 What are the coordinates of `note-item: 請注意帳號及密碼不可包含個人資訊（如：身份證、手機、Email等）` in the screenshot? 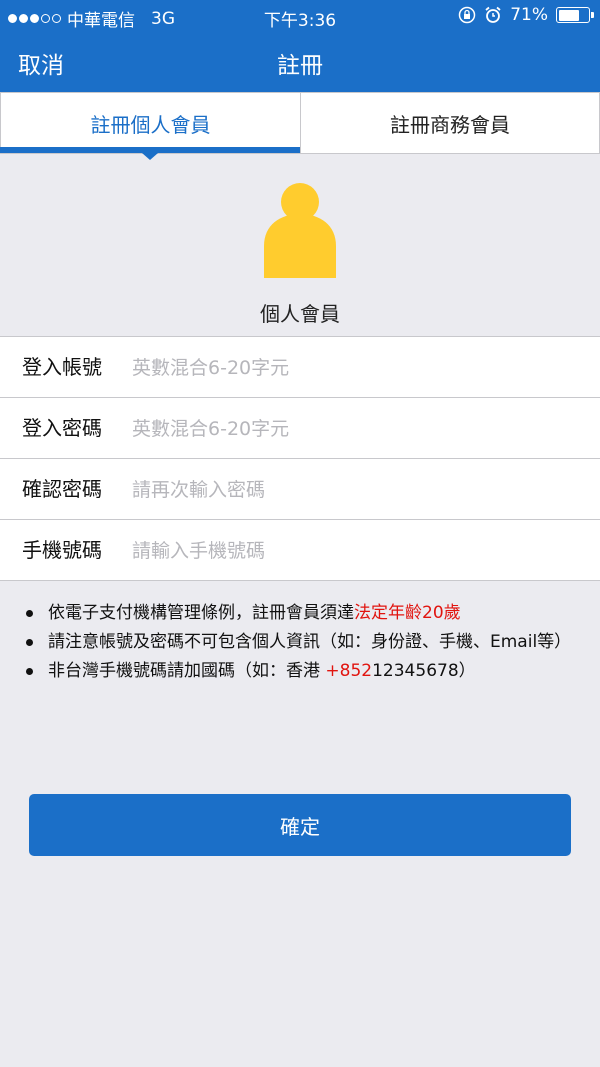 It's located at (304, 642).